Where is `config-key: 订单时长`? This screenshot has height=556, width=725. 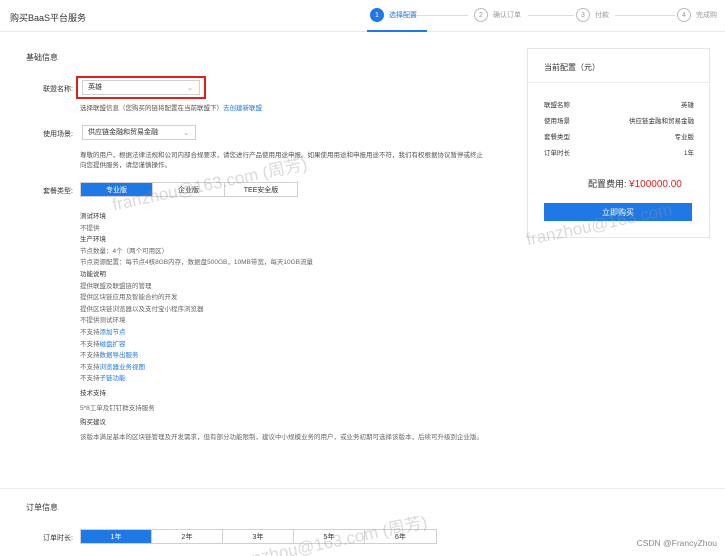
config-key: 订单时长 is located at coordinates (557, 153).